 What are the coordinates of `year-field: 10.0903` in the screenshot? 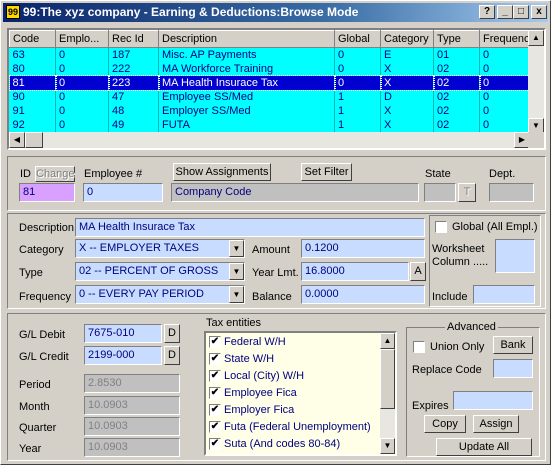 It's located at (132, 447).